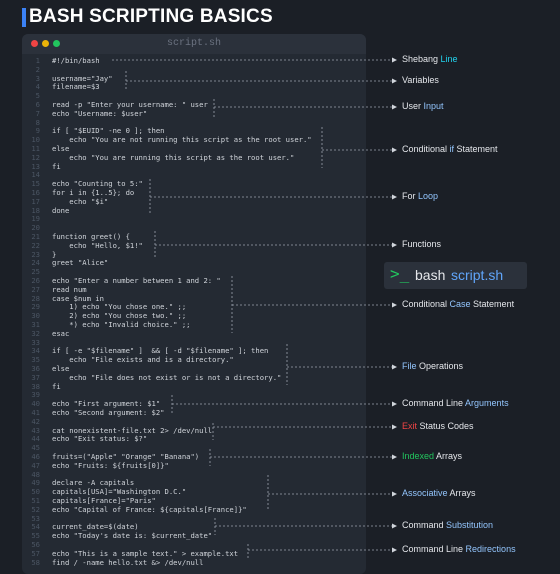 Image resolution: width=560 pixels, height=574 pixels. Describe the element at coordinates (477, 275) in the screenshot. I see `badge-filename: script.sh` at that location.